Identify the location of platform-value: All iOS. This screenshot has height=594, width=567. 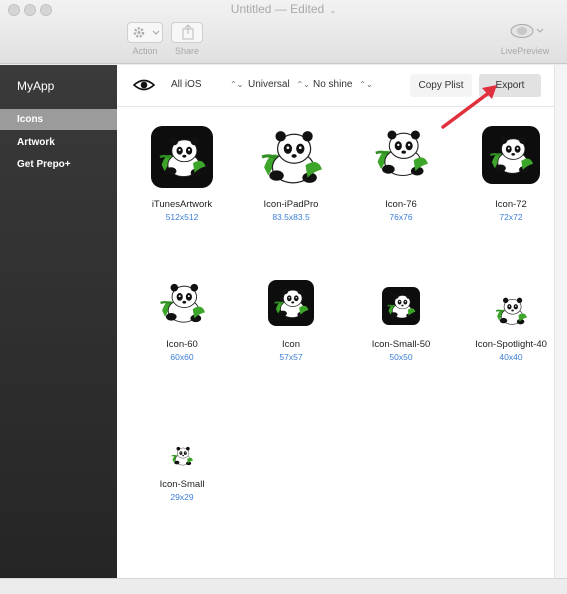
(186, 84).